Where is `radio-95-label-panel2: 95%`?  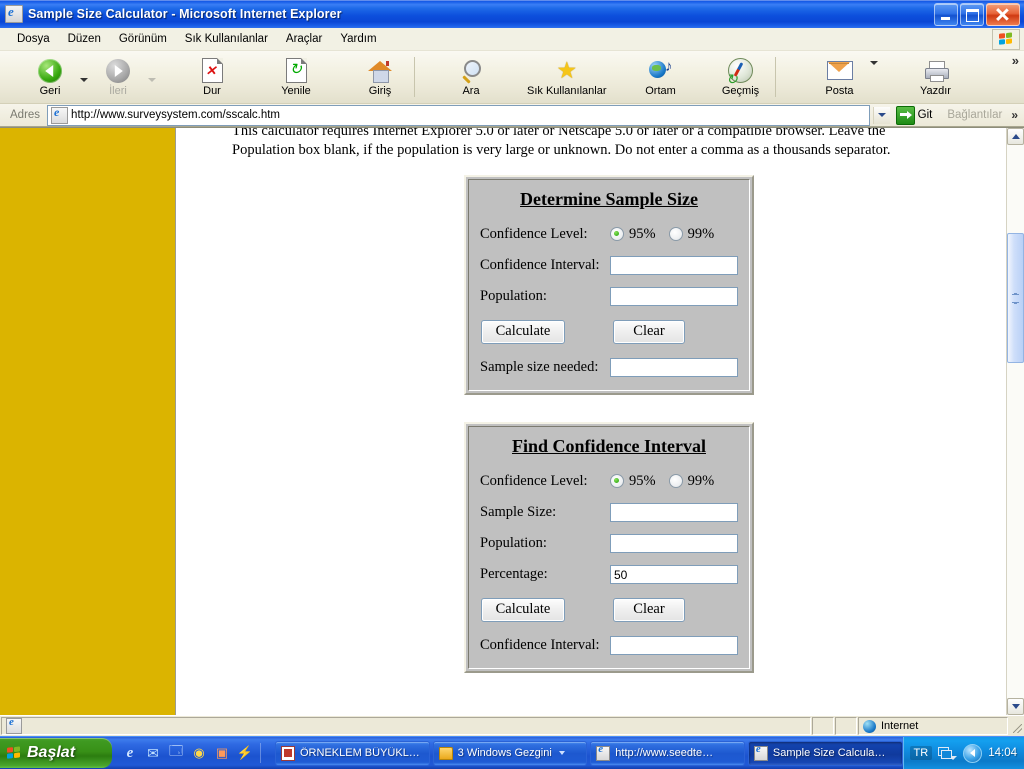 radio-95-label-panel2: 95% is located at coordinates (642, 480).